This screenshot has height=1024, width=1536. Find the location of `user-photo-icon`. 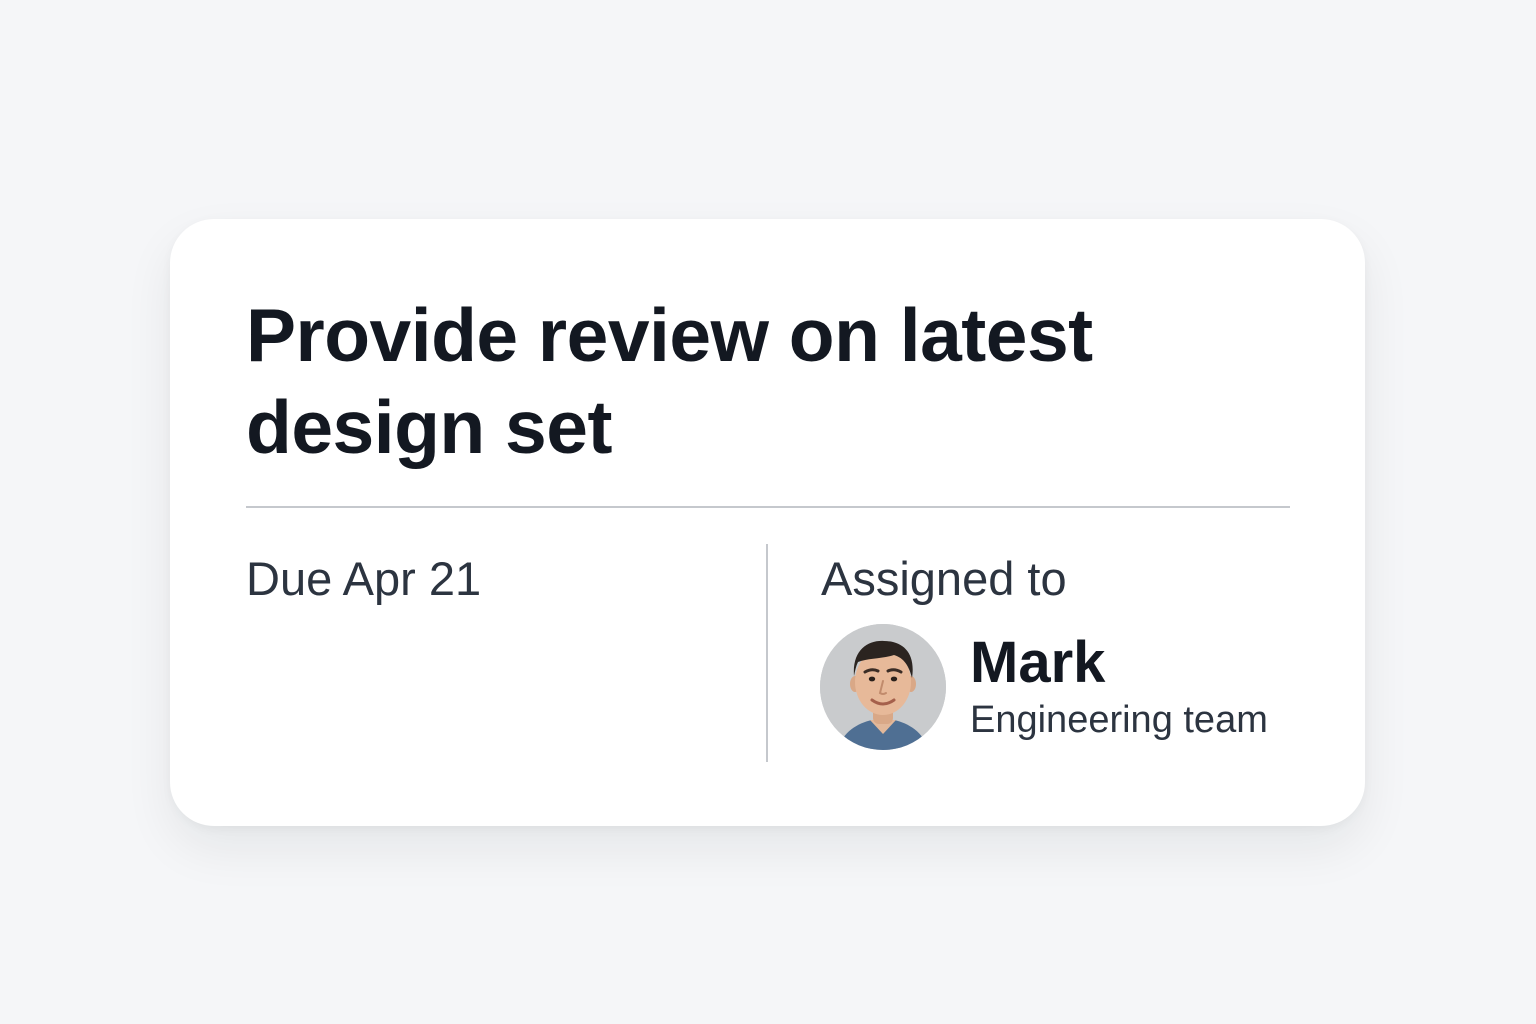

user-photo-icon is located at coordinates (883, 687).